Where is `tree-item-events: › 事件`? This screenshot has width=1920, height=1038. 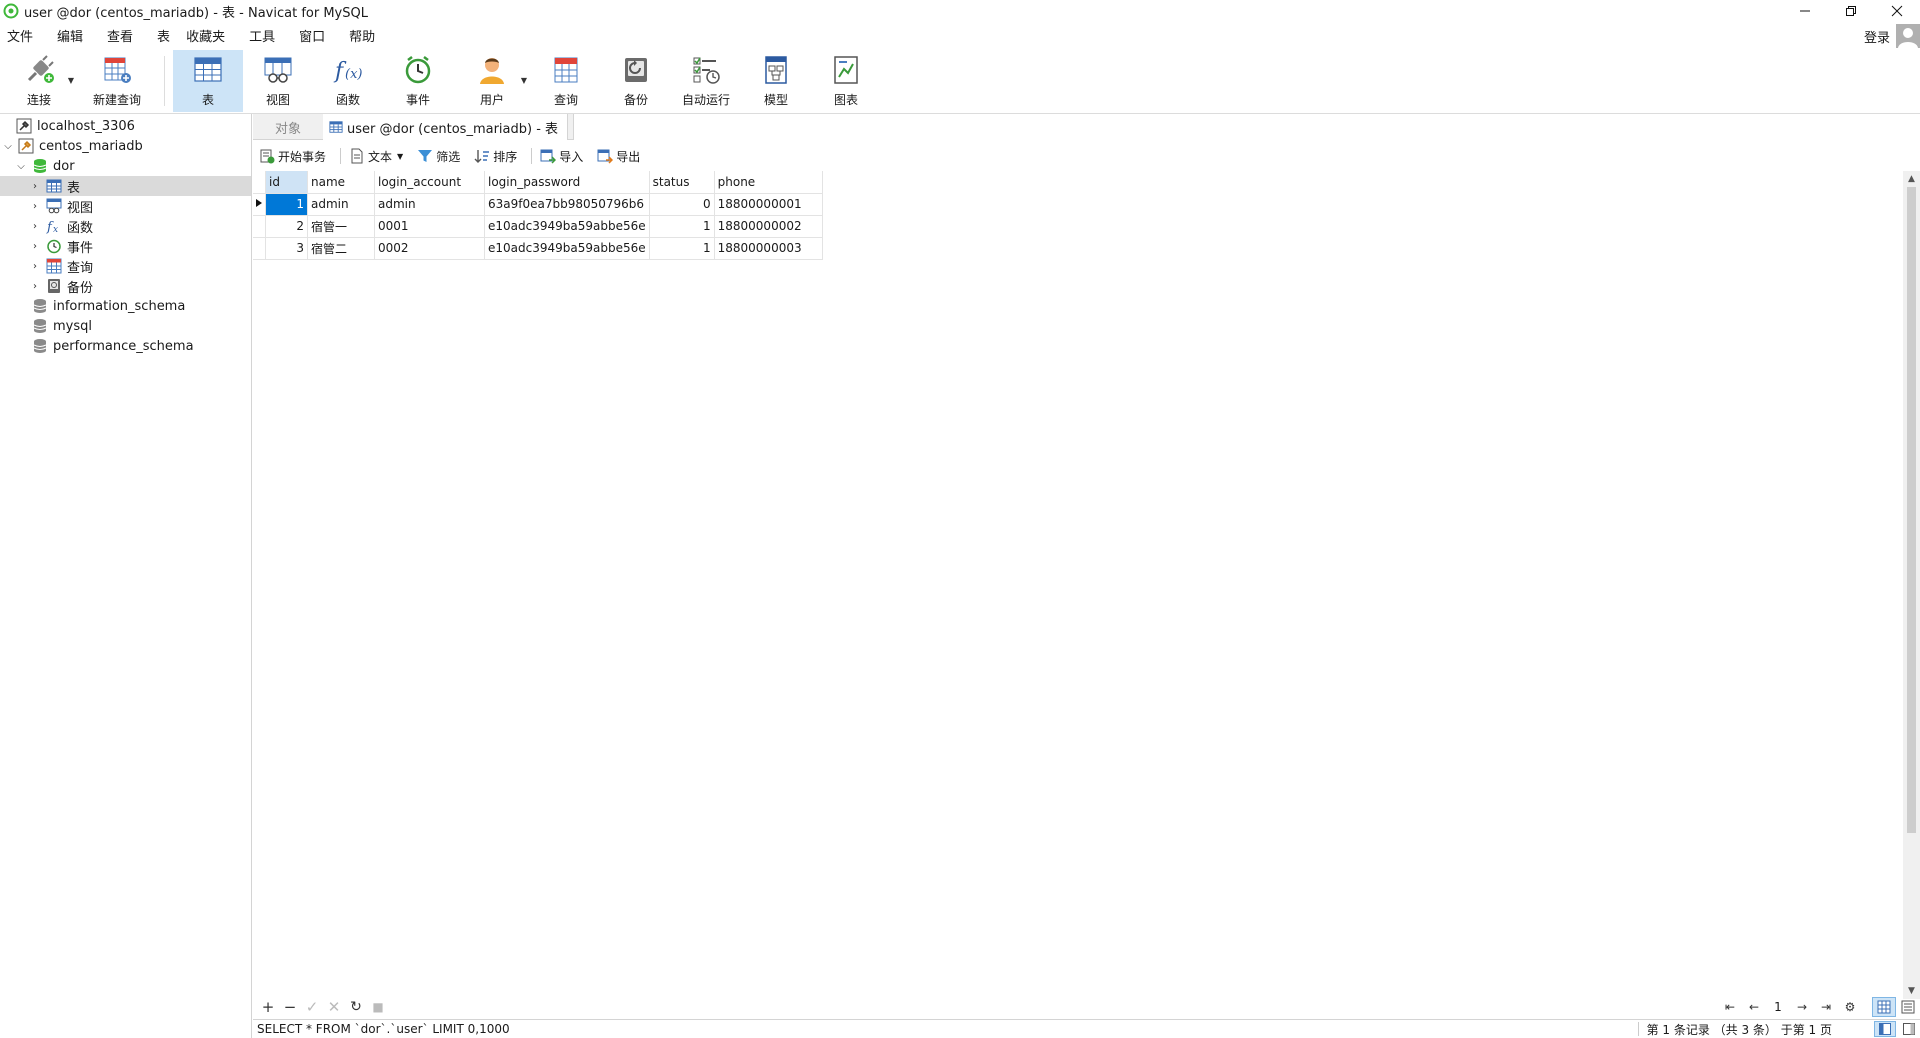 tree-item-events: › 事件 is located at coordinates (125, 246).